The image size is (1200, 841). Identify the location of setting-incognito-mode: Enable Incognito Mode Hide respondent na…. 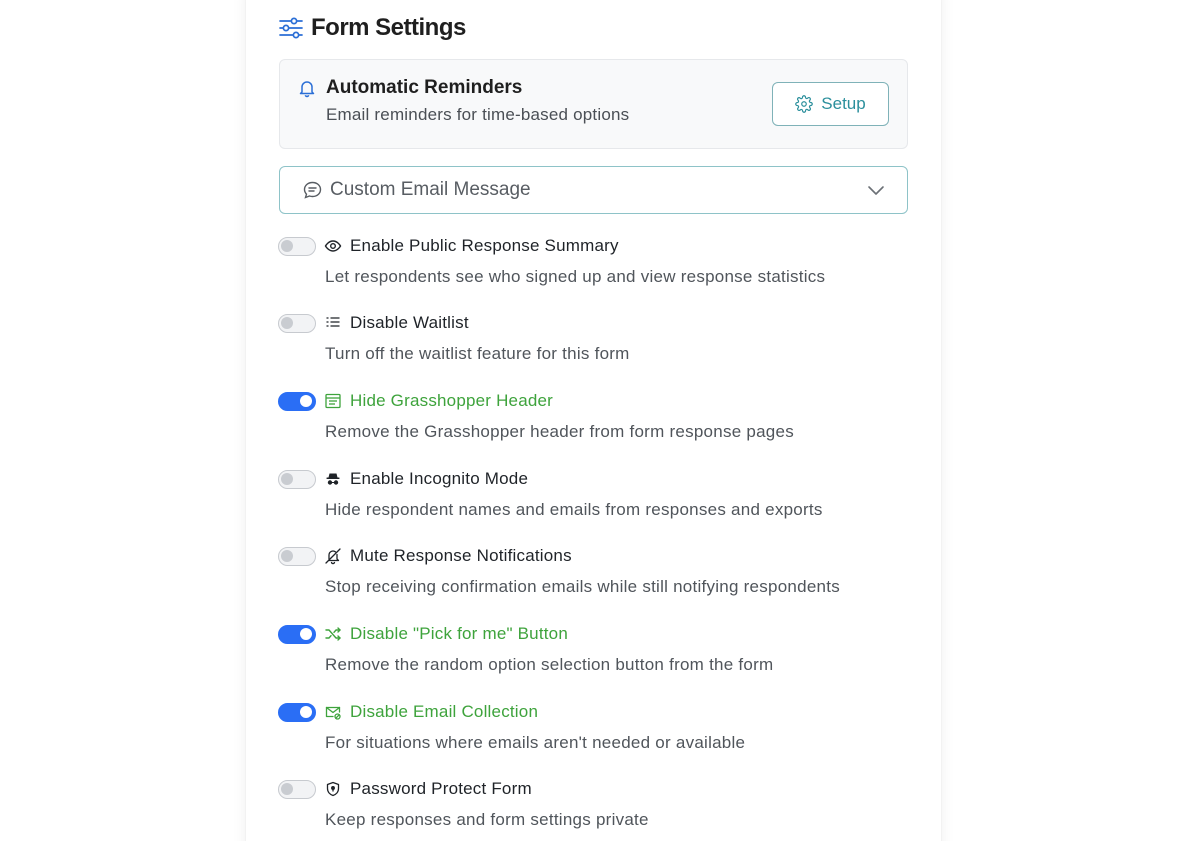
(593, 501).